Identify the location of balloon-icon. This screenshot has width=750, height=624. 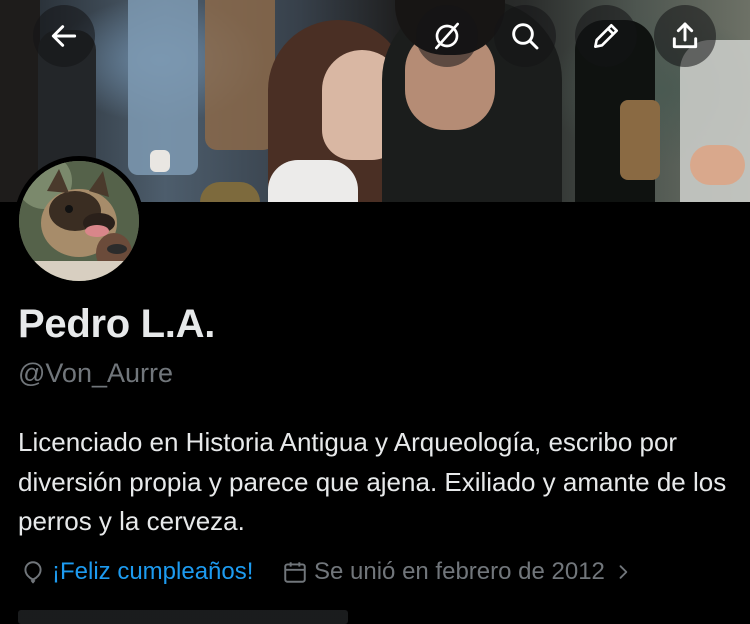
(33, 572).